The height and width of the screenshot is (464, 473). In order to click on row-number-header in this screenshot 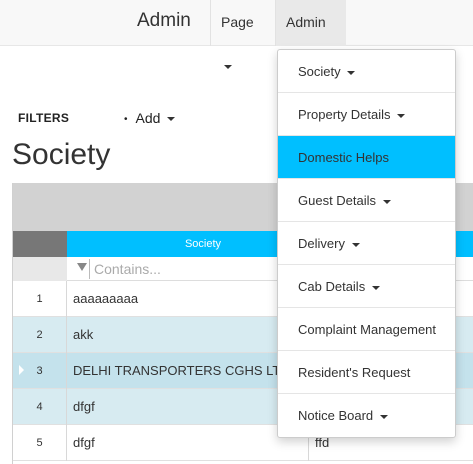, I will do `click(40, 244)`.